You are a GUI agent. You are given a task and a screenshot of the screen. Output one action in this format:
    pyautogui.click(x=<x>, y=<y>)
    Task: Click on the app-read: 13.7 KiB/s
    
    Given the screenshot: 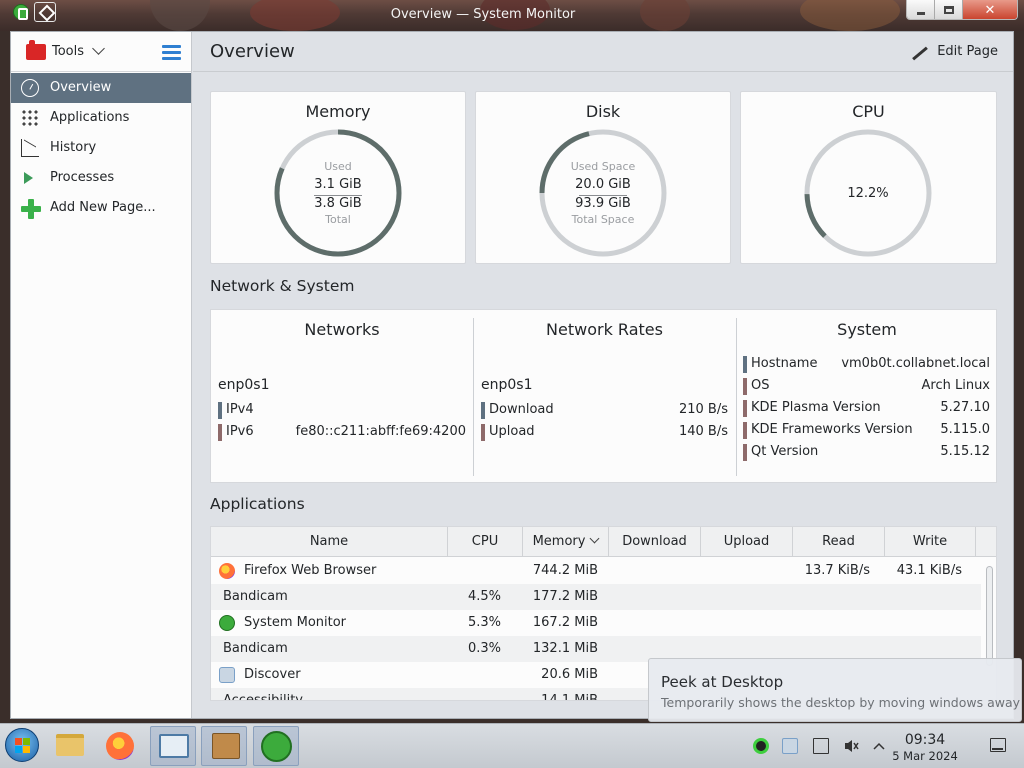 What is the action you would take?
    pyautogui.click(x=837, y=570)
    